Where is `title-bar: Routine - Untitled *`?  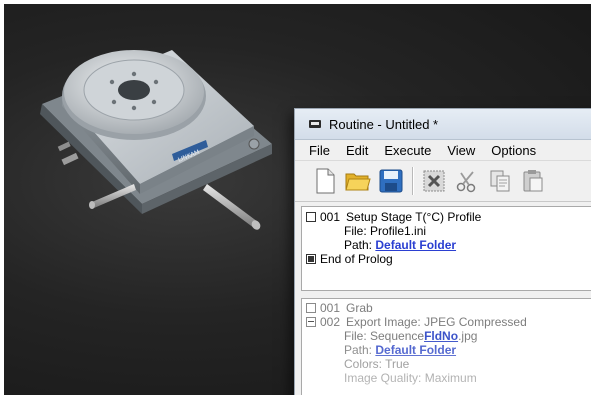
title-bar: Routine - Untitled * is located at coordinates (443, 124).